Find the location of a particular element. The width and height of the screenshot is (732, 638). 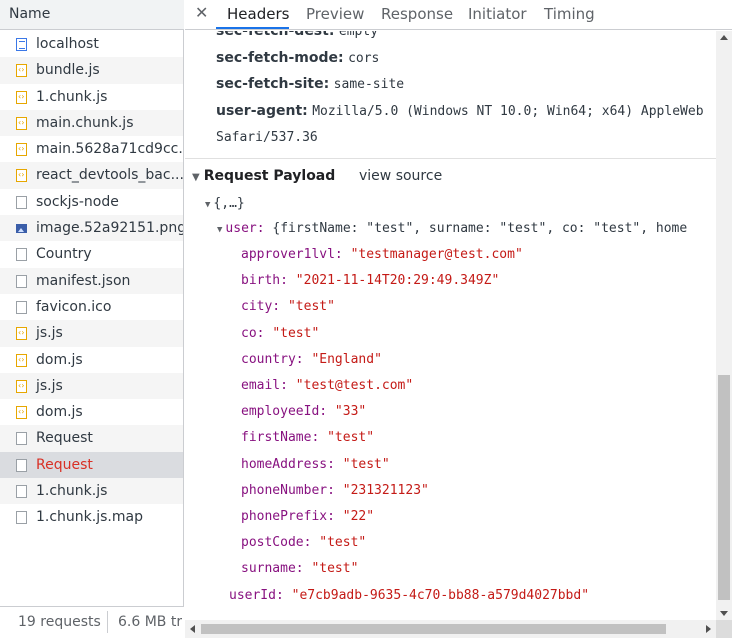

field-key: email: is located at coordinates (264, 385).